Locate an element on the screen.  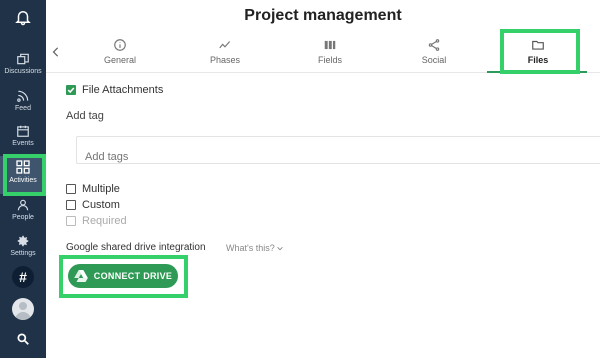
share-icon is located at coordinates (434, 45).